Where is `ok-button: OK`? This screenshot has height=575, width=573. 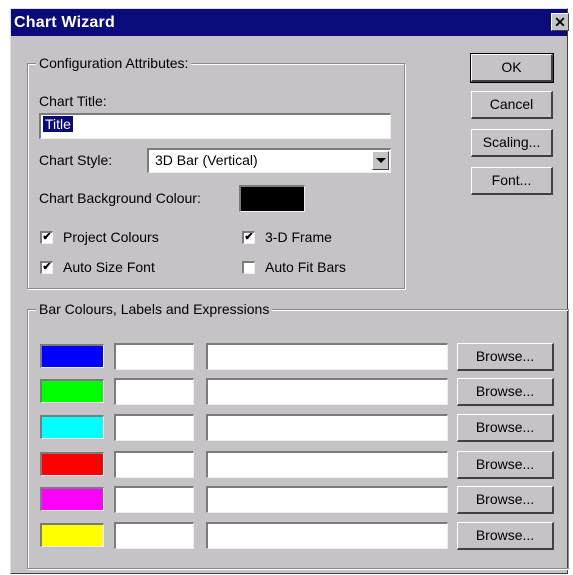 ok-button: OK is located at coordinates (512, 68).